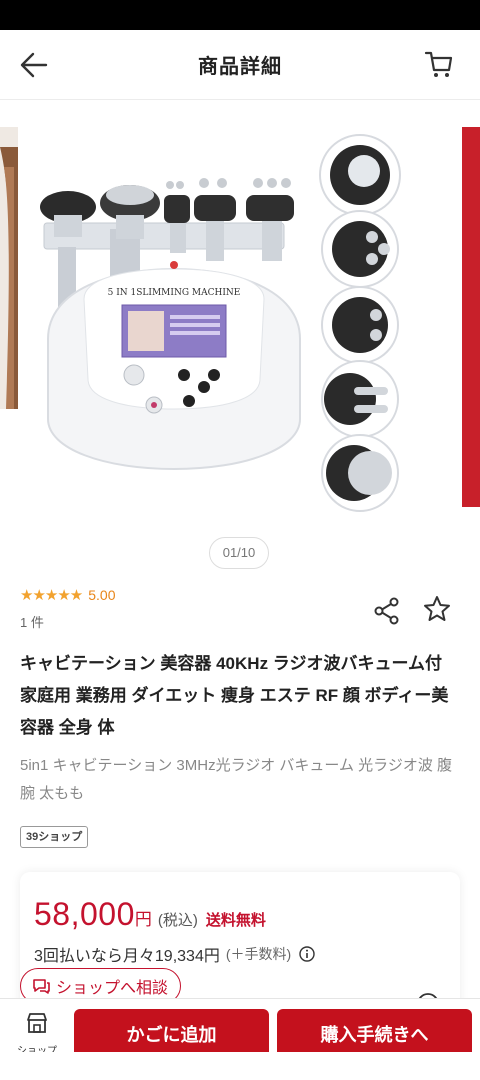 The image size is (480, 1080). Describe the element at coordinates (174, 293) in the screenshot. I see `machine-label: 5 IN 1SLIMMING MACHINE` at that location.